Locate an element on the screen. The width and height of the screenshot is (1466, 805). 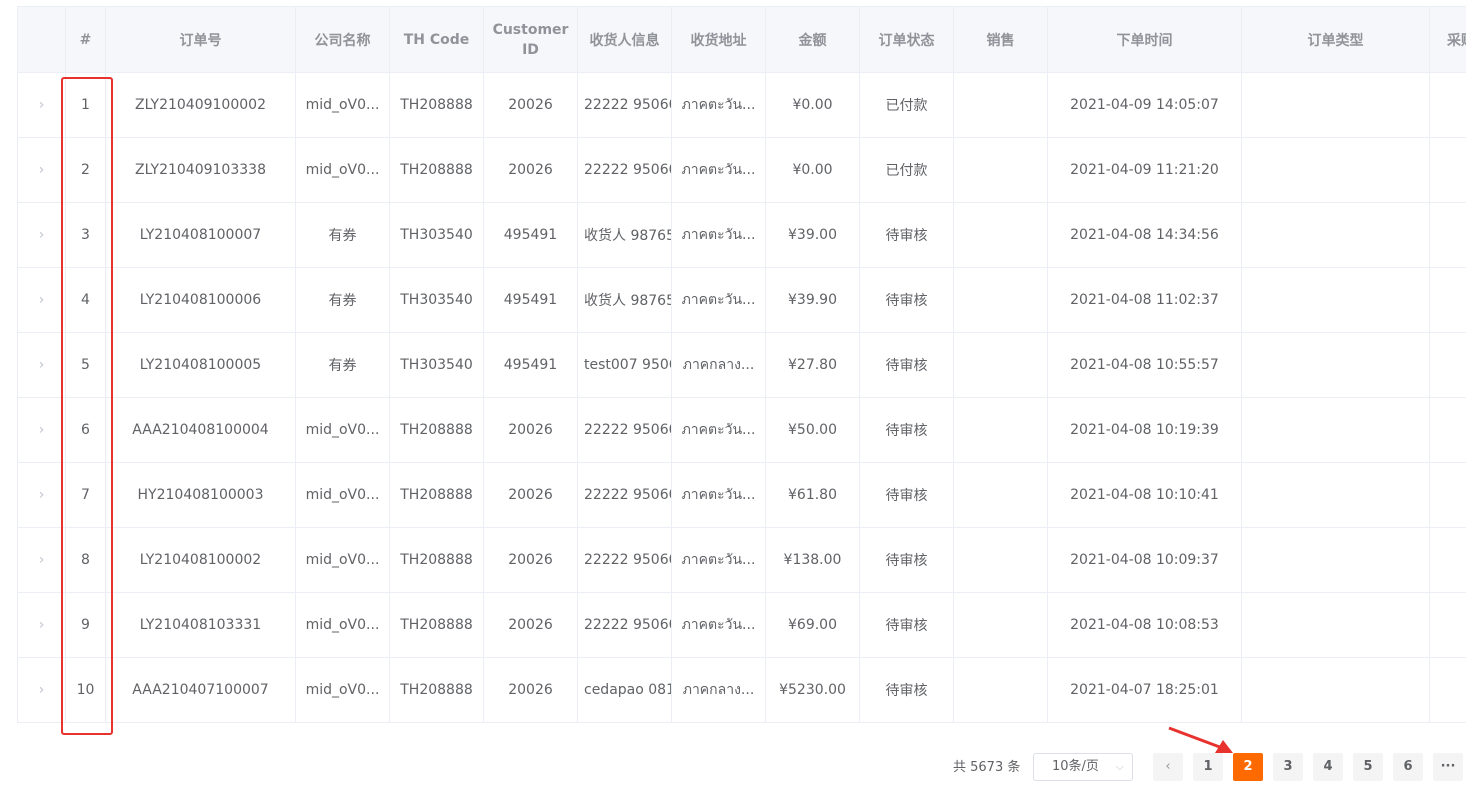
cell-order-number: HY210408100003 is located at coordinates (200, 495).